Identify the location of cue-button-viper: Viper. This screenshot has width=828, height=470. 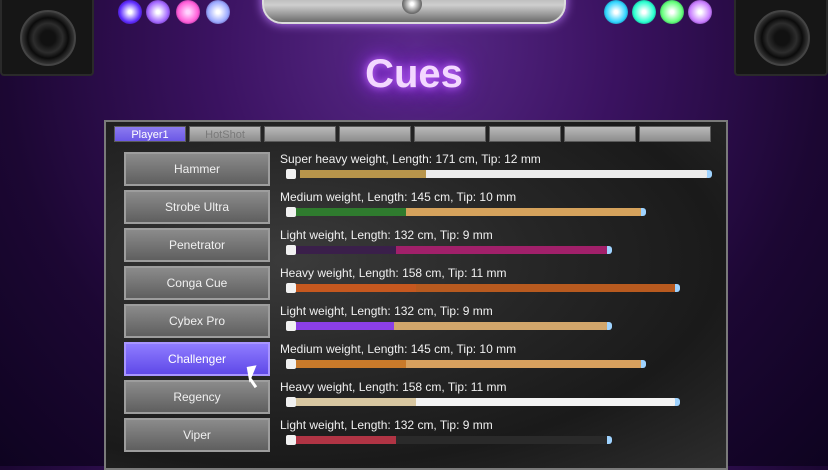
(197, 435).